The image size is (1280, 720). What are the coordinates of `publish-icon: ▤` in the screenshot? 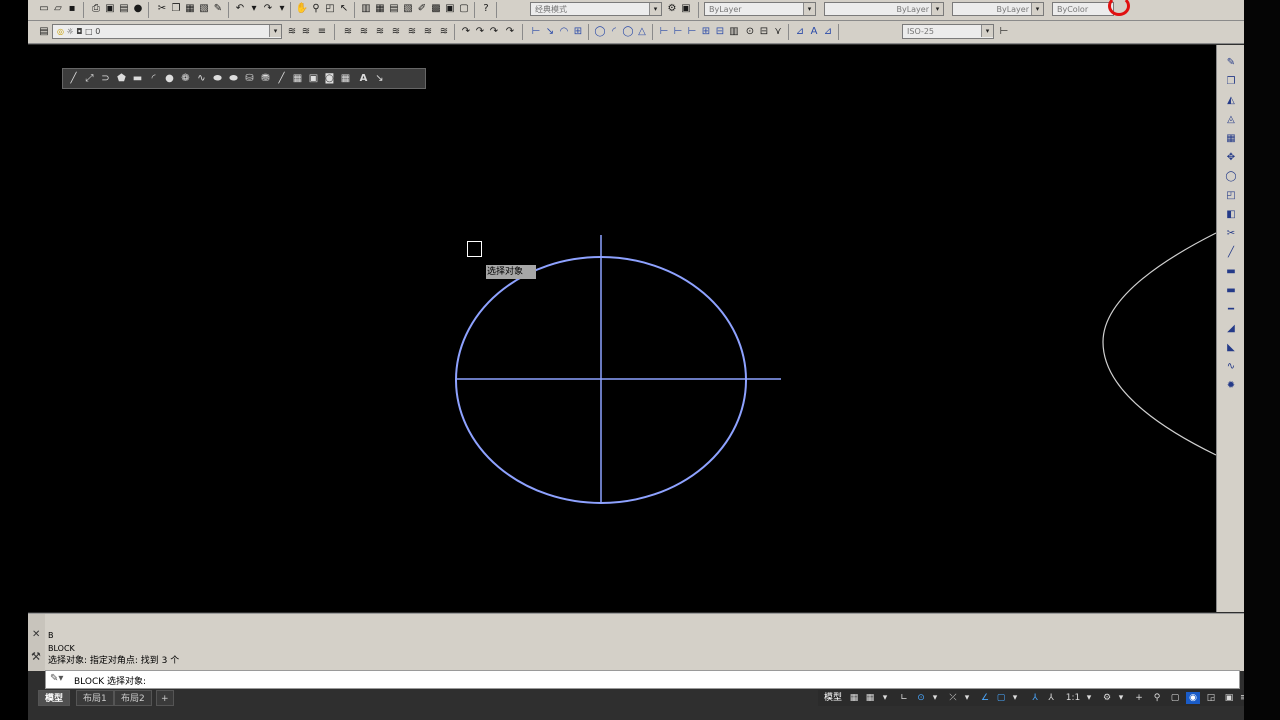 It's located at (124, 9).